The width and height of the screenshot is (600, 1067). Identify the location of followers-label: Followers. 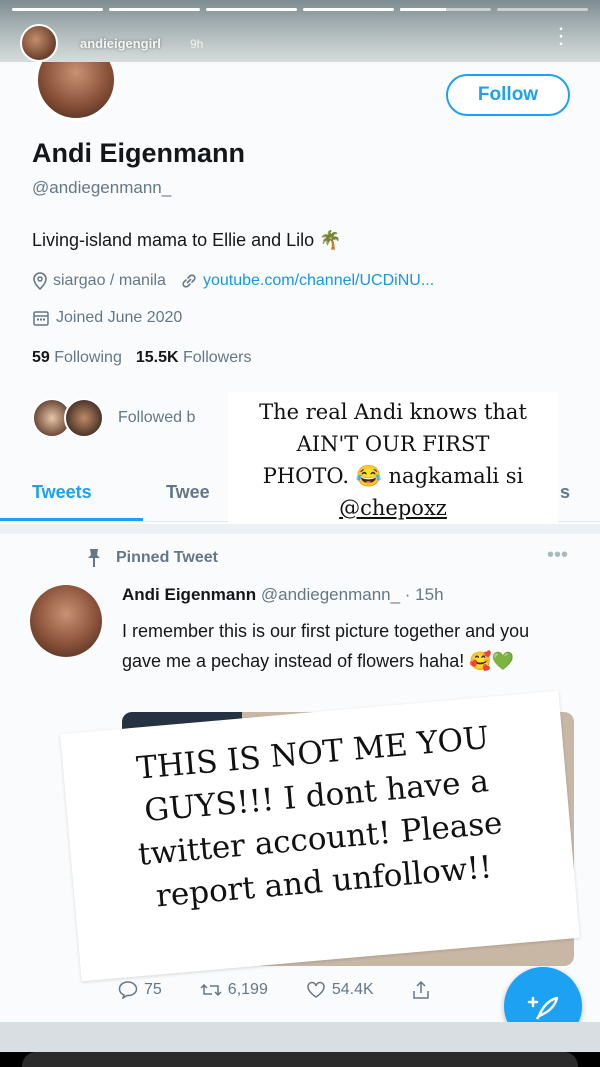
(217, 357).